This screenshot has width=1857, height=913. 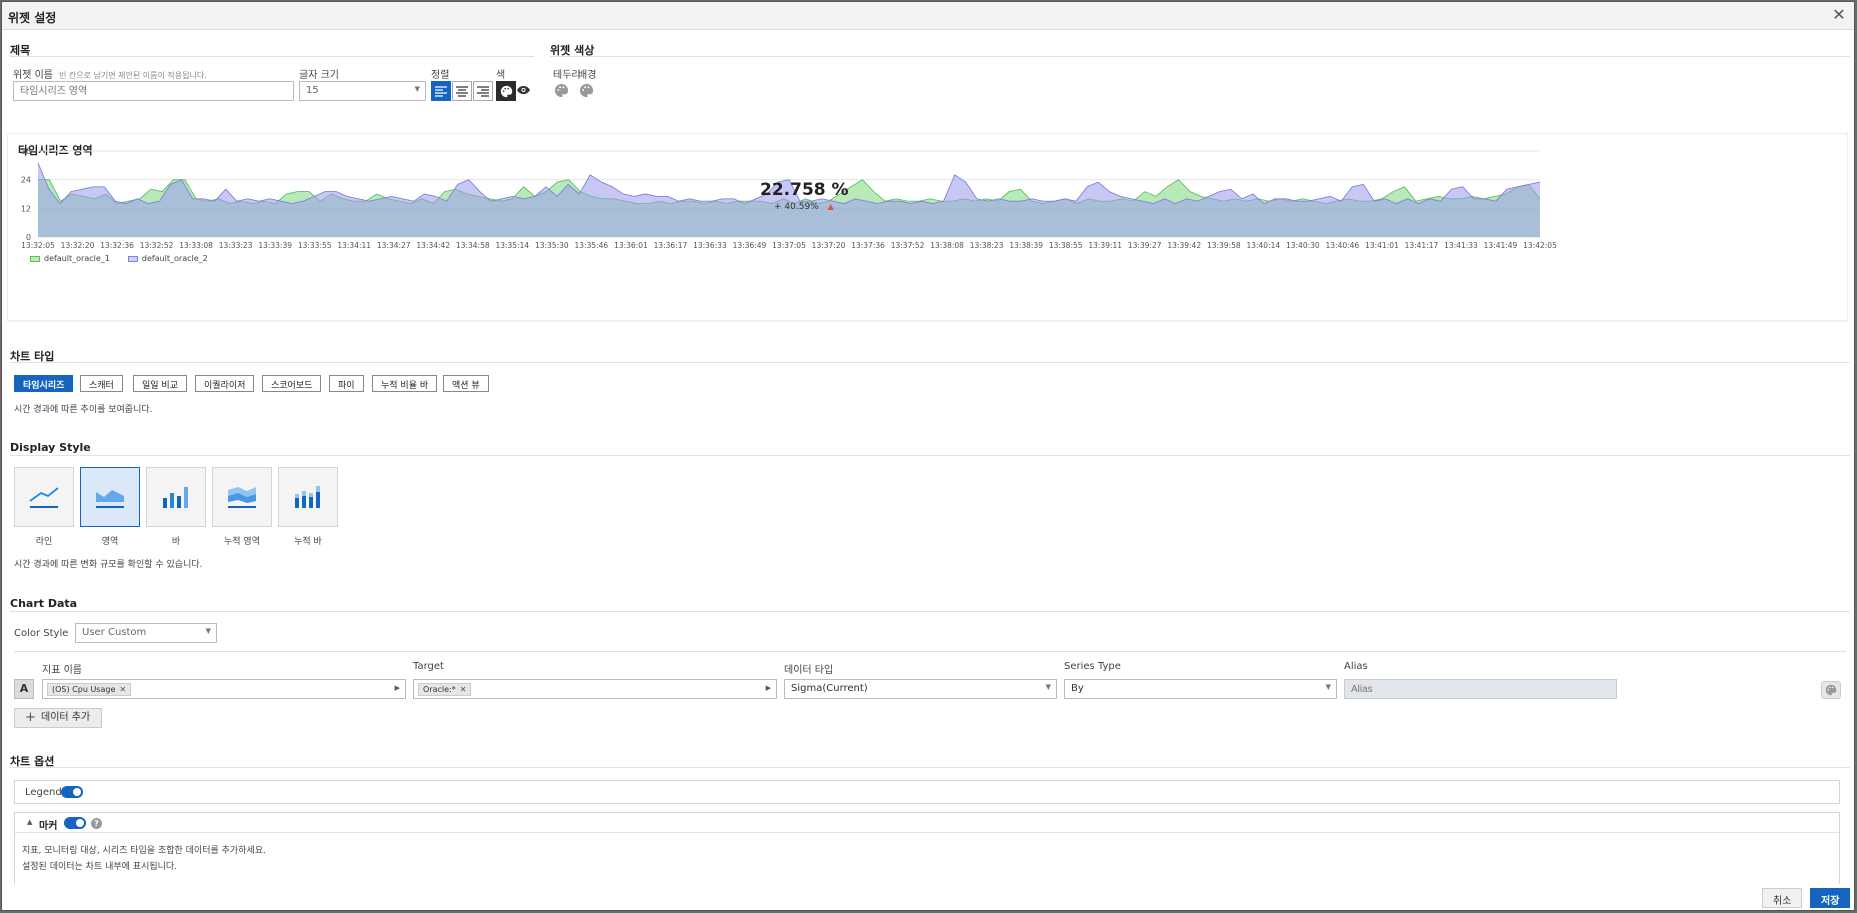 What do you see at coordinates (1830, 898) in the screenshot?
I see `save-button: 저장` at bounding box center [1830, 898].